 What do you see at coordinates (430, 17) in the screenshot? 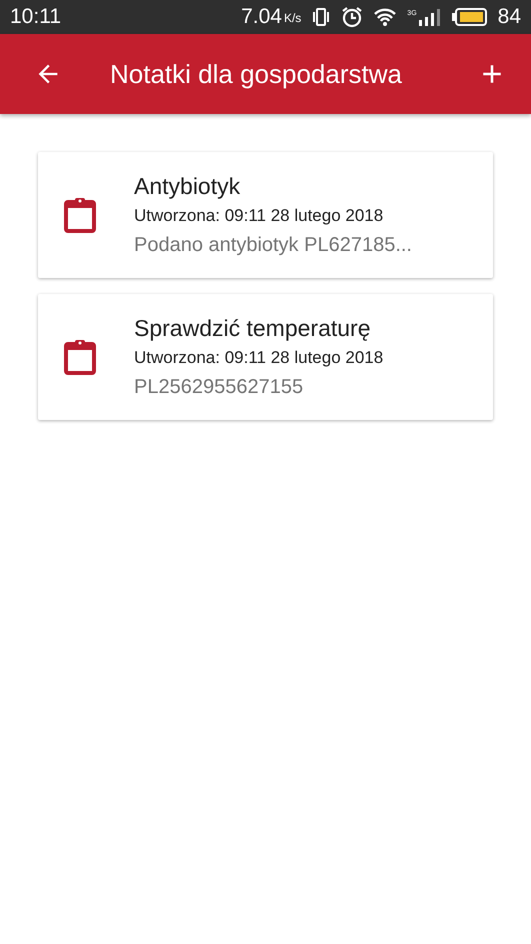
I see `signal-icon` at bounding box center [430, 17].